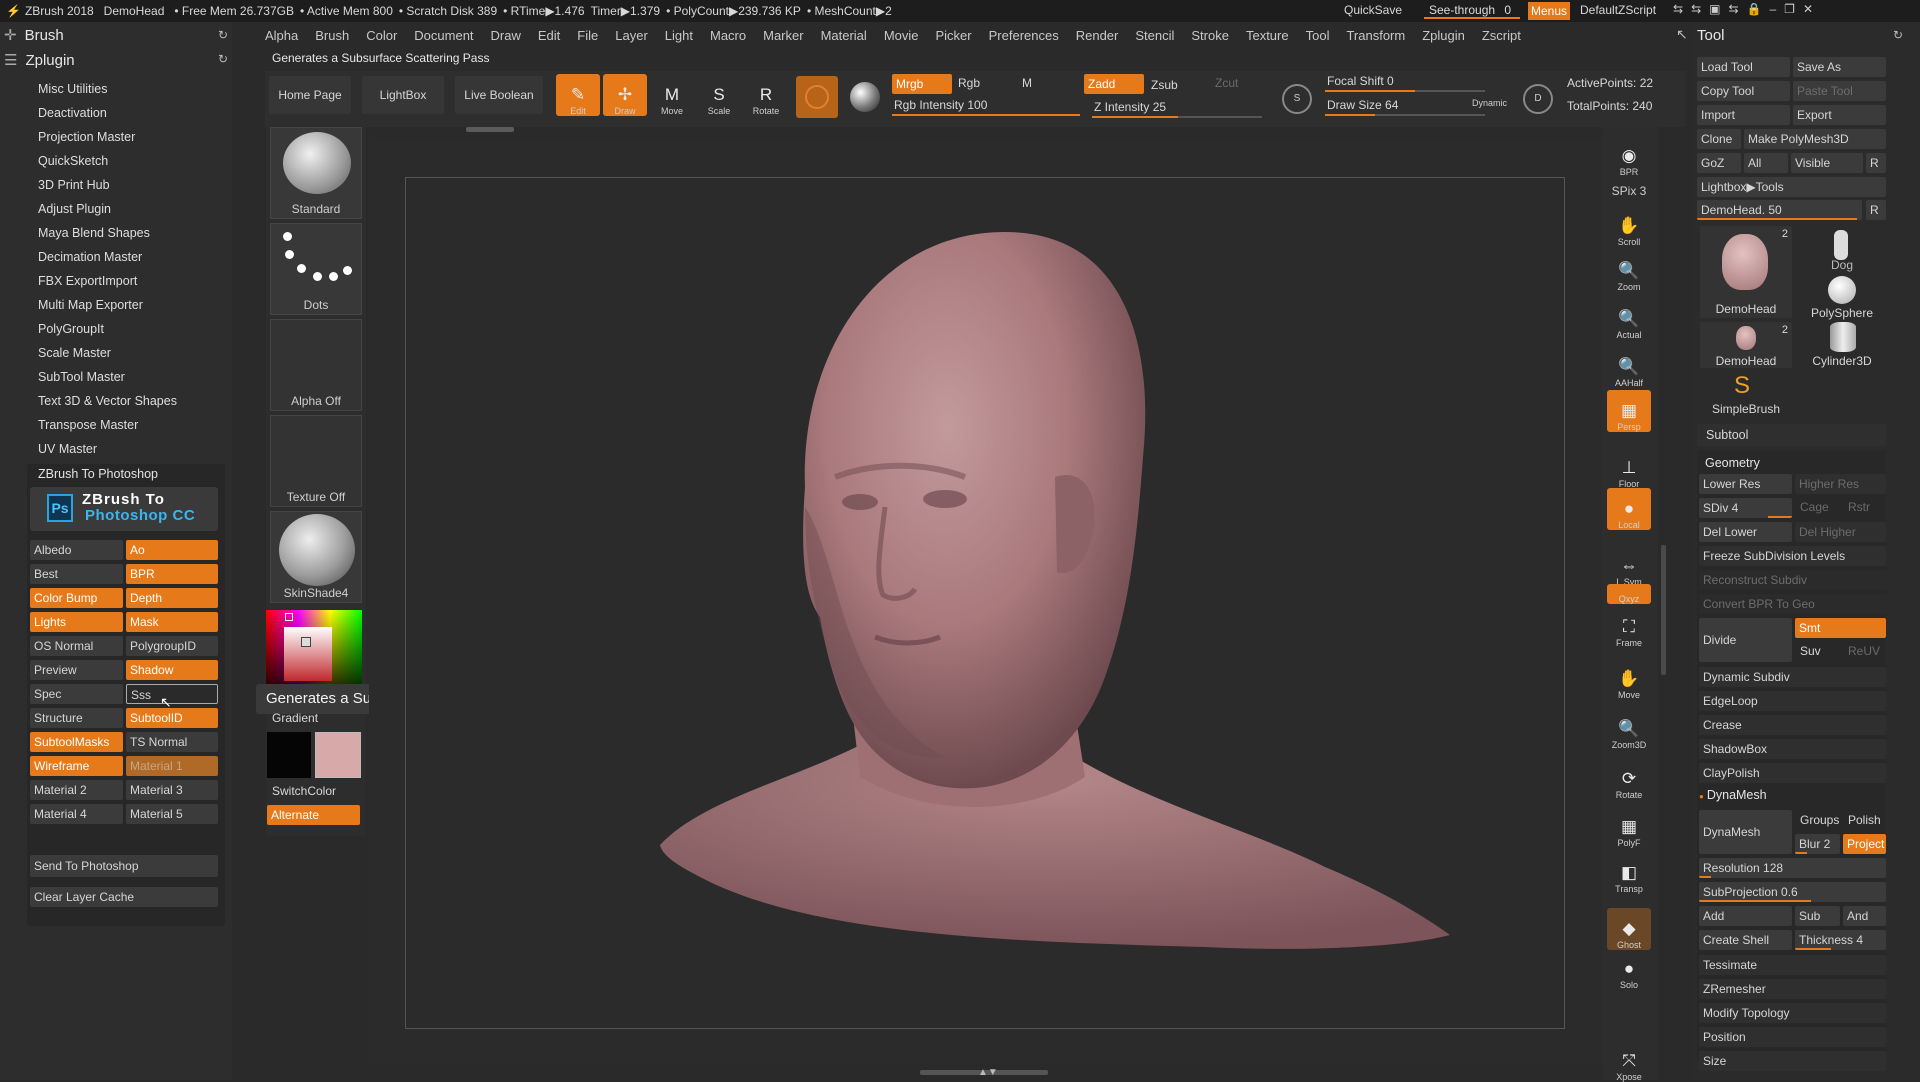  Describe the element at coordinates (289, 755) in the screenshot. I see `secondary-color-swatch` at that location.